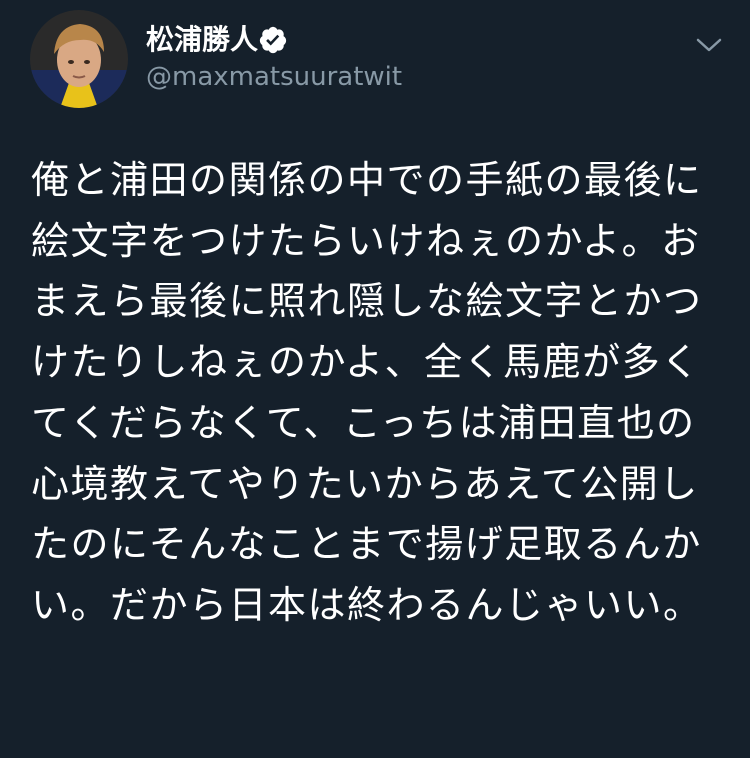 The image size is (750, 758). What do you see at coordinates (79, 59) in the screenshot?
I see `avatar` at bounding box center [79, 59].